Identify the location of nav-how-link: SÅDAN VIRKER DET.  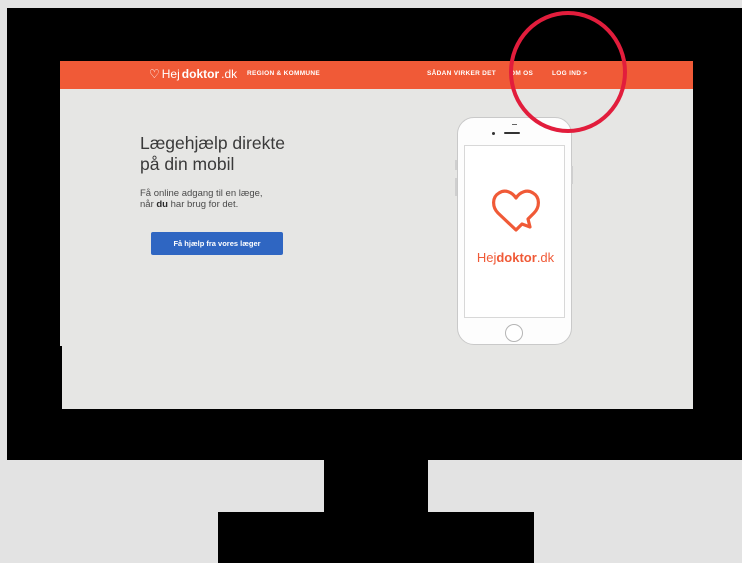
(461, 73).